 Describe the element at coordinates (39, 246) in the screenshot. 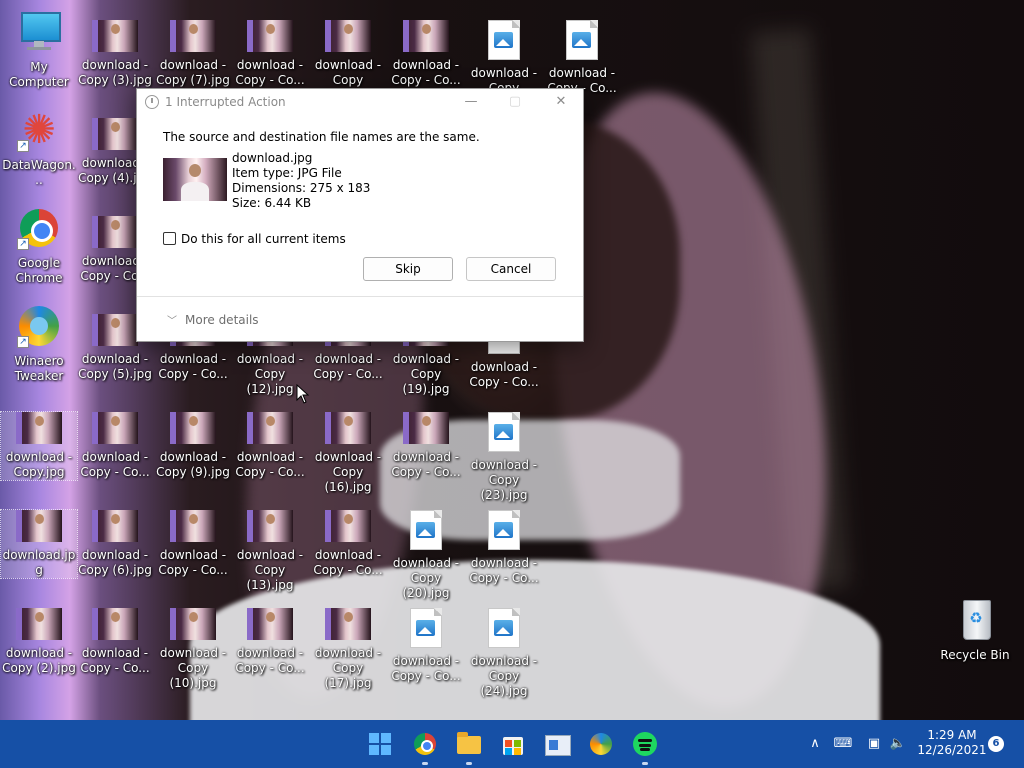

I see `desktop-icon-google-chrome: ↗ Google Chrome` at that location.